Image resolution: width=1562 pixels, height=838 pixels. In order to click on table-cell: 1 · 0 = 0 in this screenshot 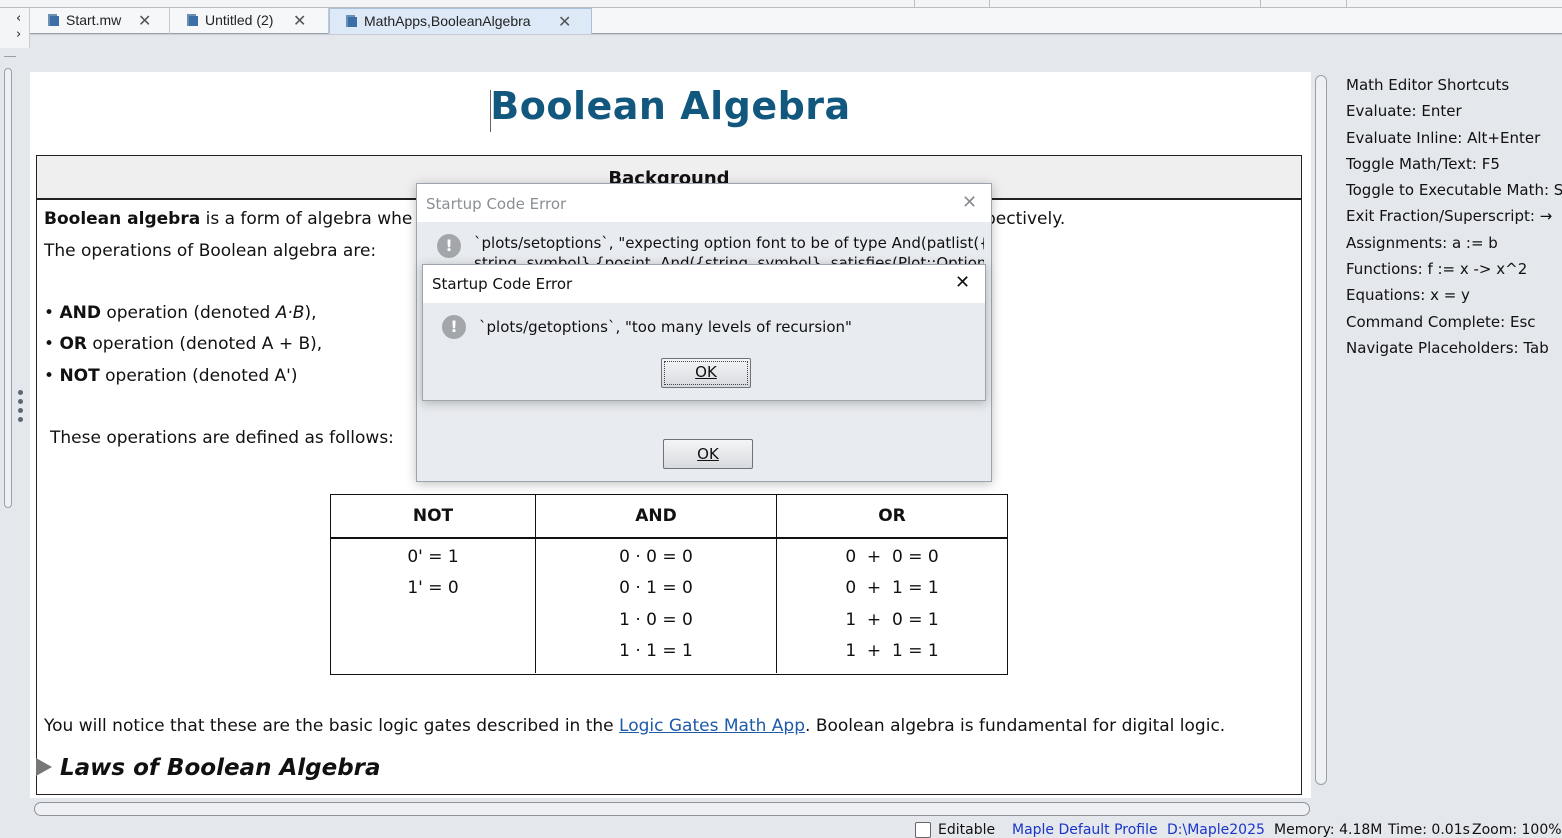, I will do `click(656, 620)`.